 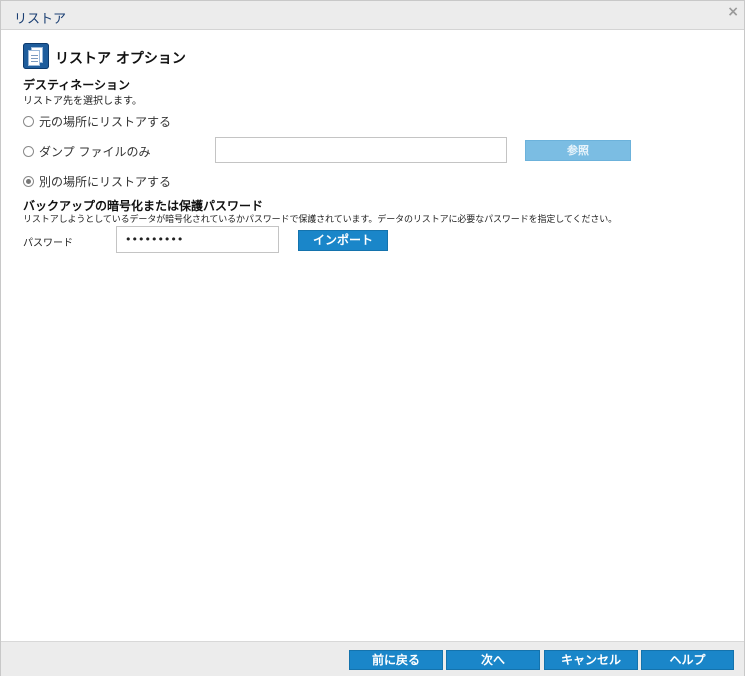 What do you see at coordinates (396, 660) in the screenshot?
I see `back-button: 前に戻る` at bounding box center [396, 660].